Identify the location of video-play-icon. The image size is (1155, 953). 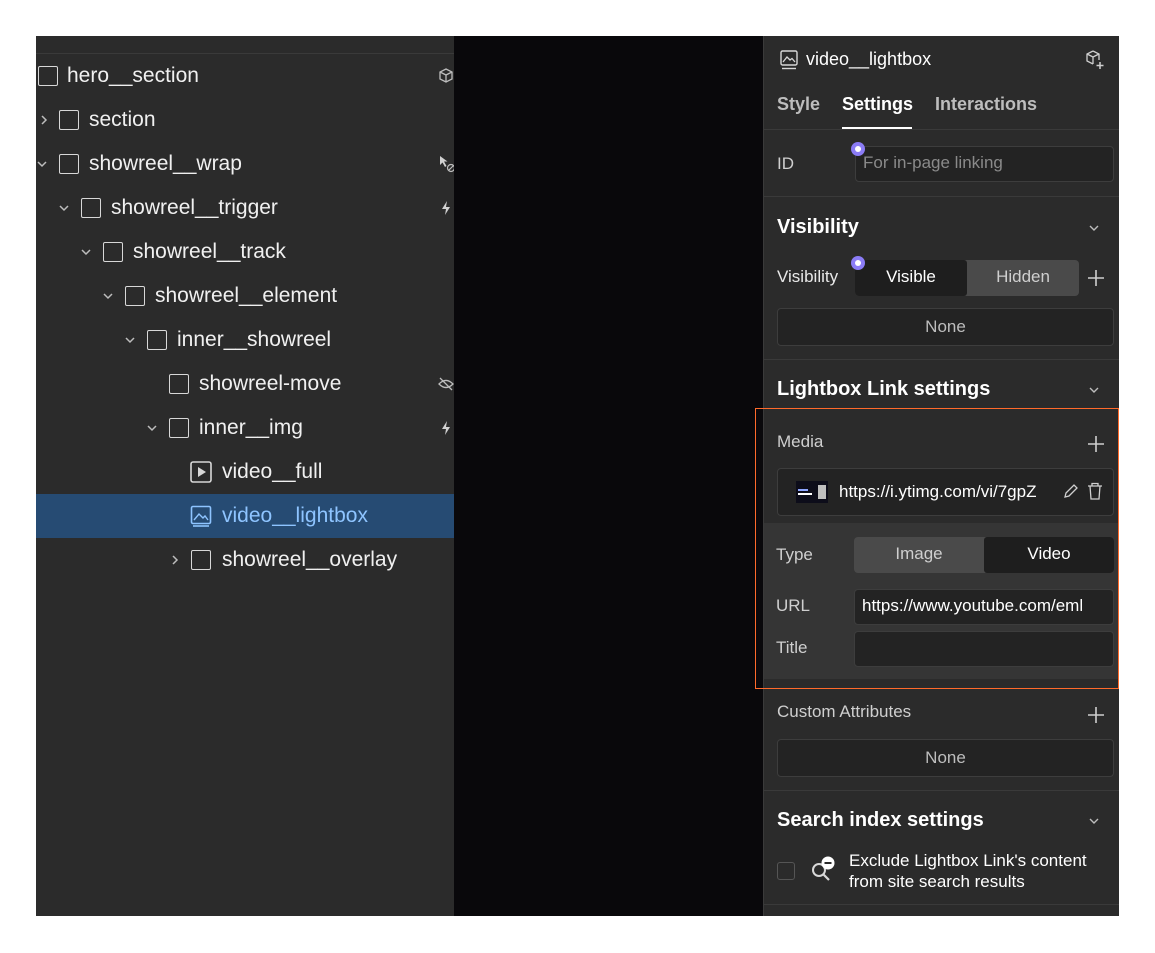
(201, 472).